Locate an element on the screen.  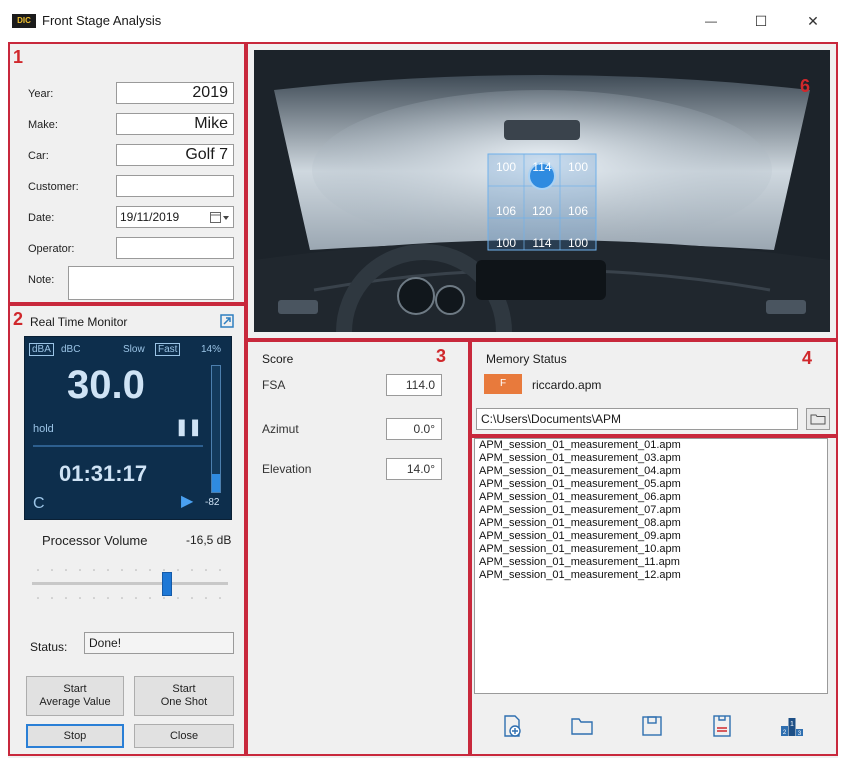
level-percent: 14% is located at coordinates (211, 349).